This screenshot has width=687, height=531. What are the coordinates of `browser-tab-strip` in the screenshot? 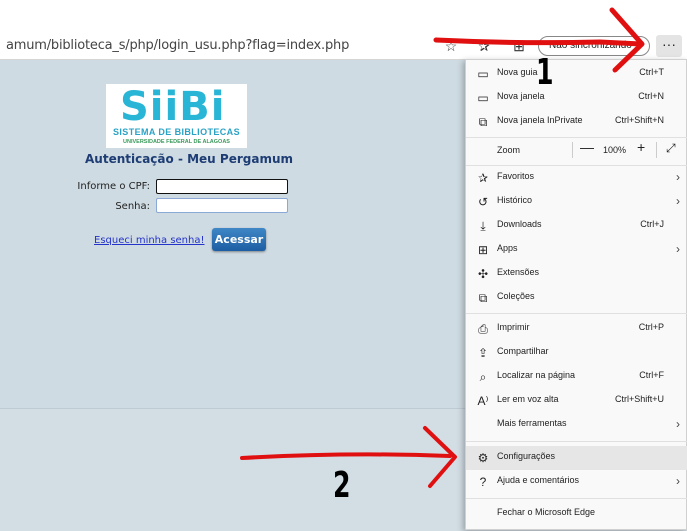 It's located at (343, 16).